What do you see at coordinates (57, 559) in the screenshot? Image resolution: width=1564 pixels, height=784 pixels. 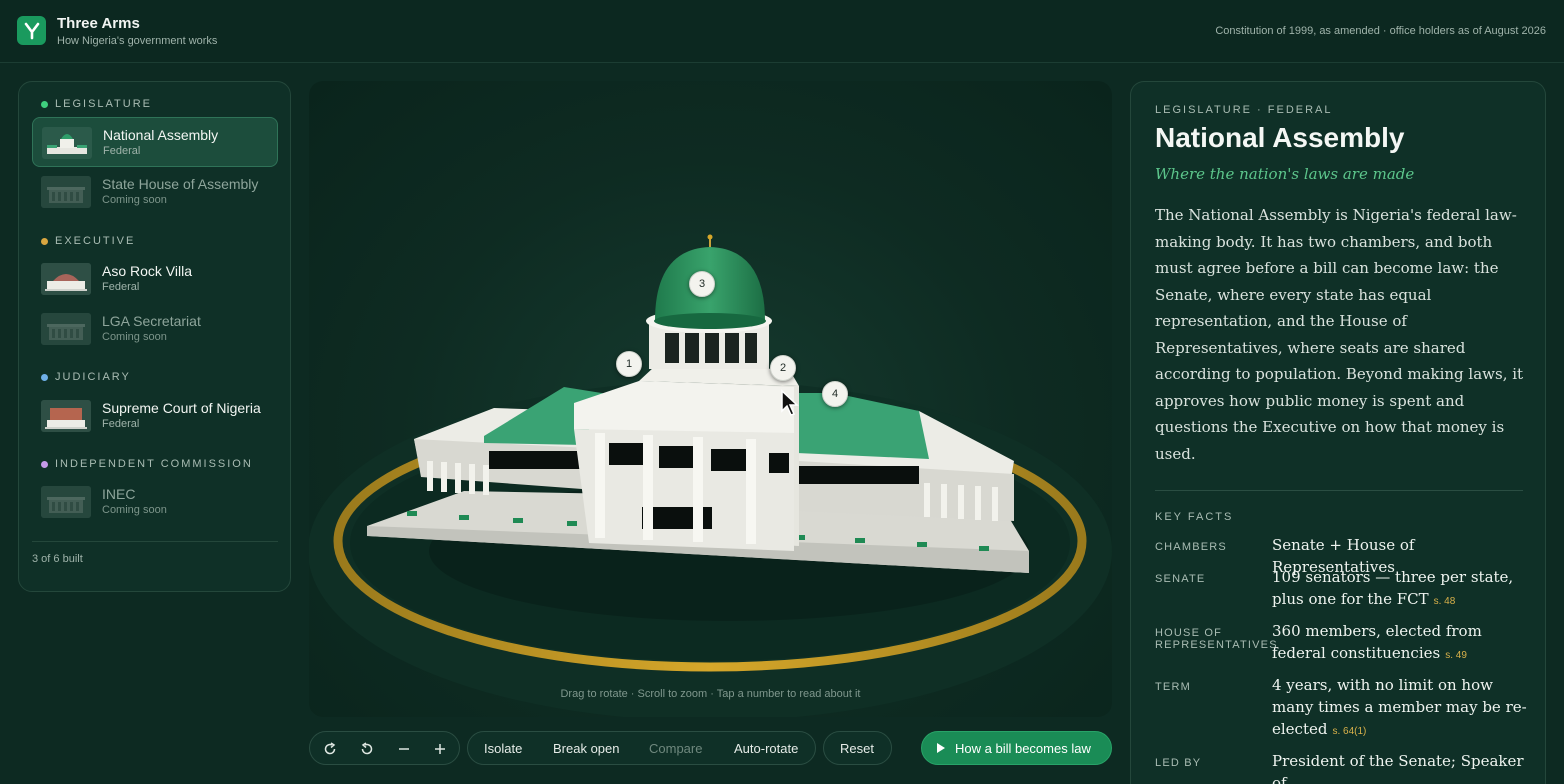 I see `built-count: 3 of 6 built` at bounding box center [57, 559].